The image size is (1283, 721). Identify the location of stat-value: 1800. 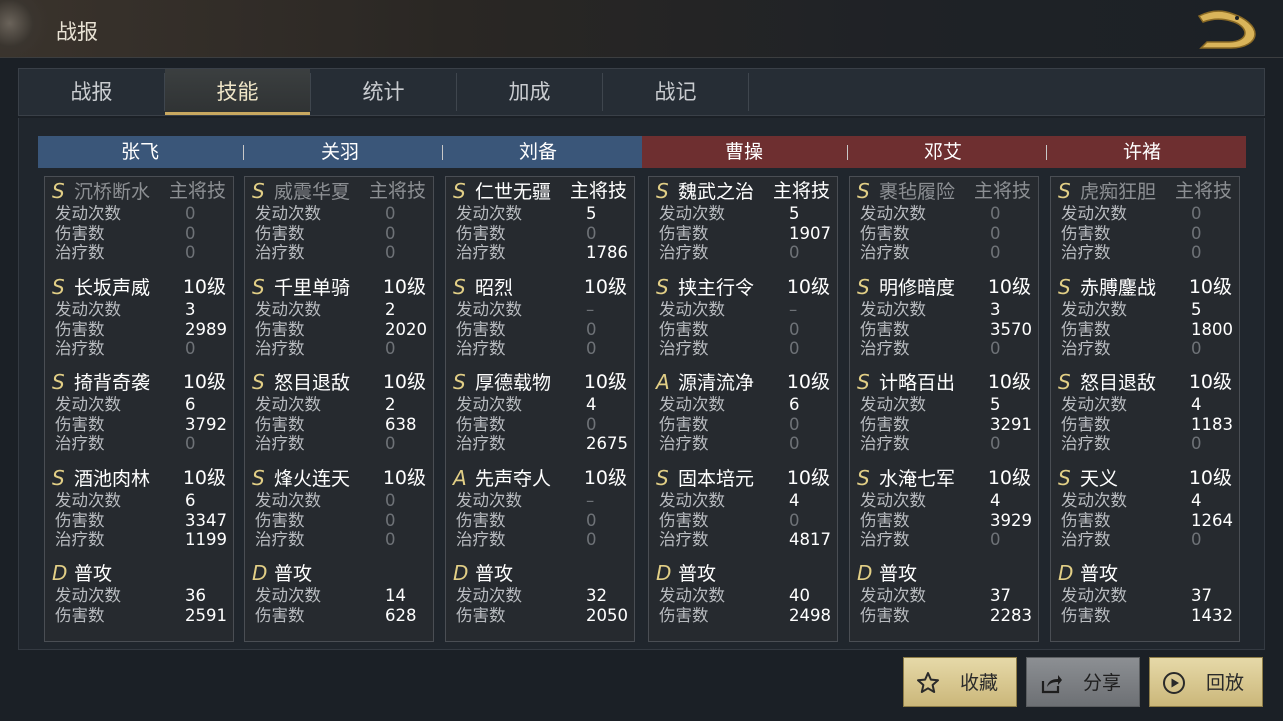
(1212, 329).